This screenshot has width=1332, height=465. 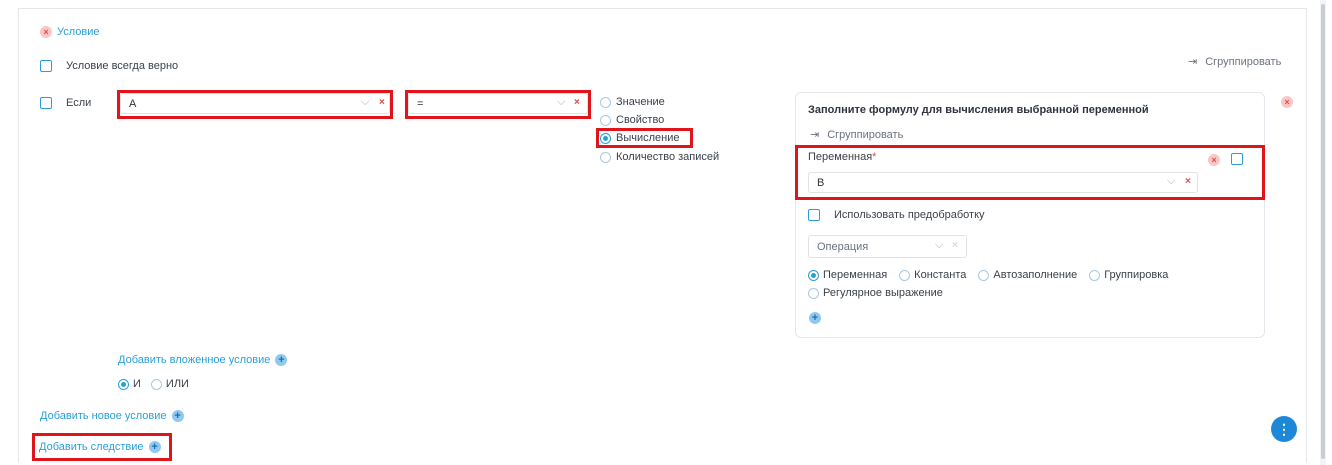 I want to click on preprocess-row: Использовать предобработку, so click(x=896, y=215).